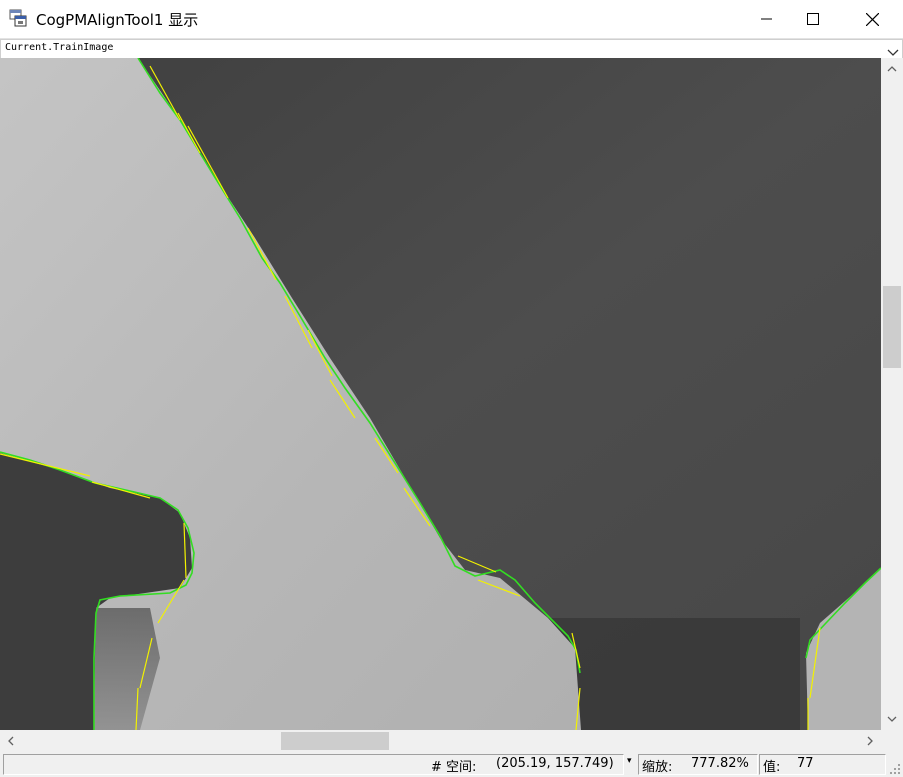 The height and width of the screenshot is (777, 903). What do you see at coordinates (317, 764) in the screenshot?
I see `coord-panel: # 空间: (205.19, 157.749) ▾` at bounding box center [317, 764].